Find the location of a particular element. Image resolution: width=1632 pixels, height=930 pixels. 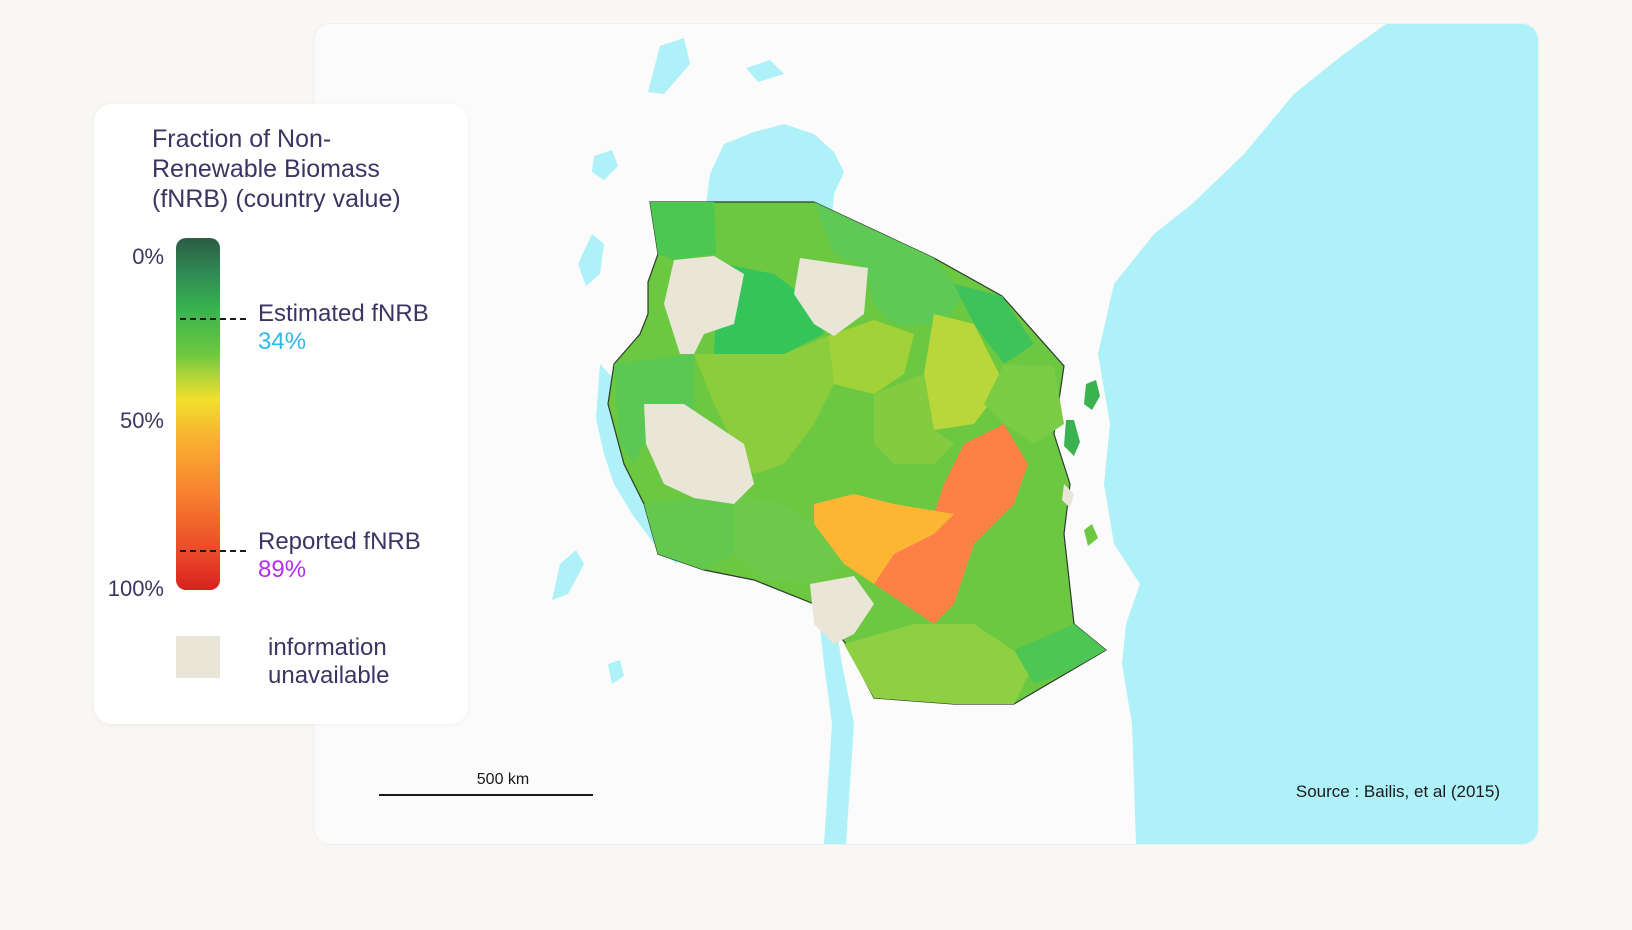

unavailable-swatch is located at coordinates (198, 657).